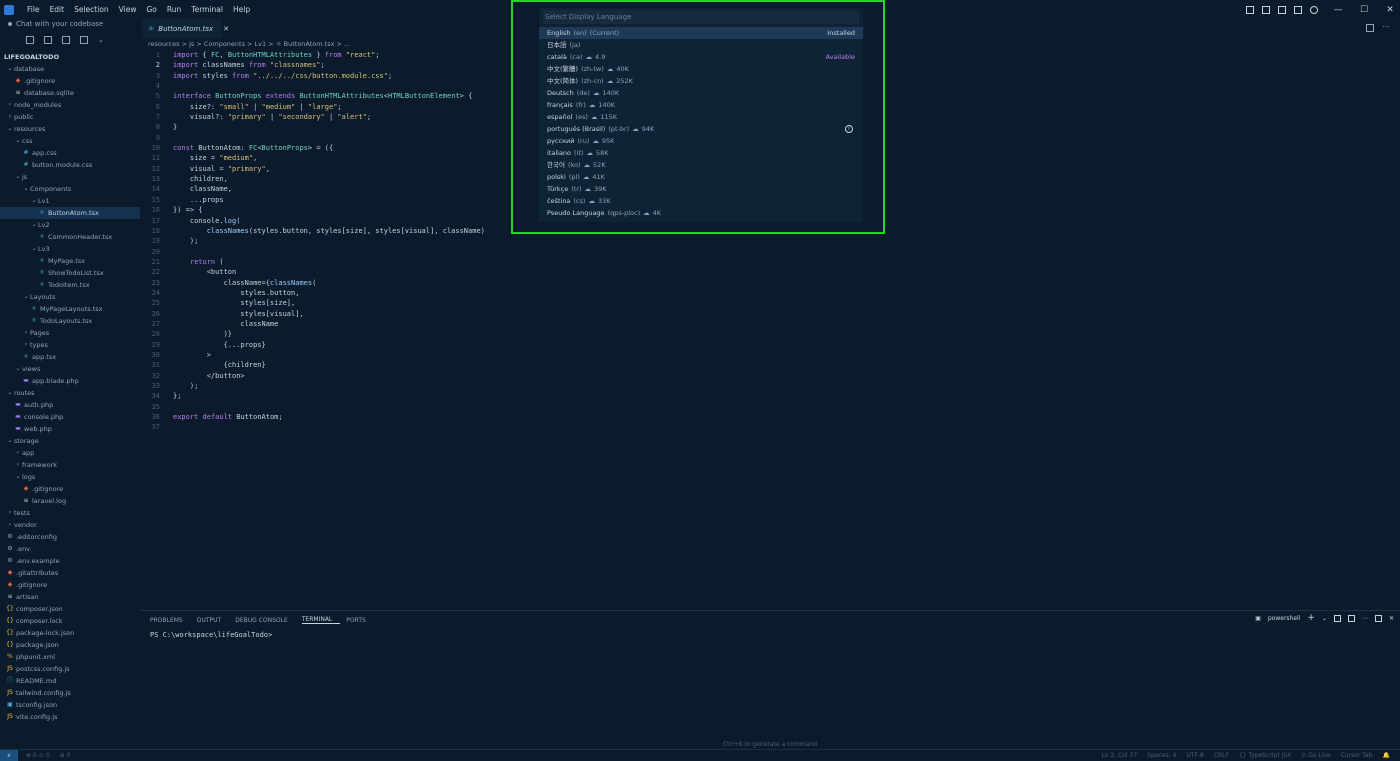  What do you see at coordinates (185, 28) in the screenshot?
I see `tab-buttonatom: ⚛ ButtonAtom.tsx ✕` at bounding box center [185, 28].